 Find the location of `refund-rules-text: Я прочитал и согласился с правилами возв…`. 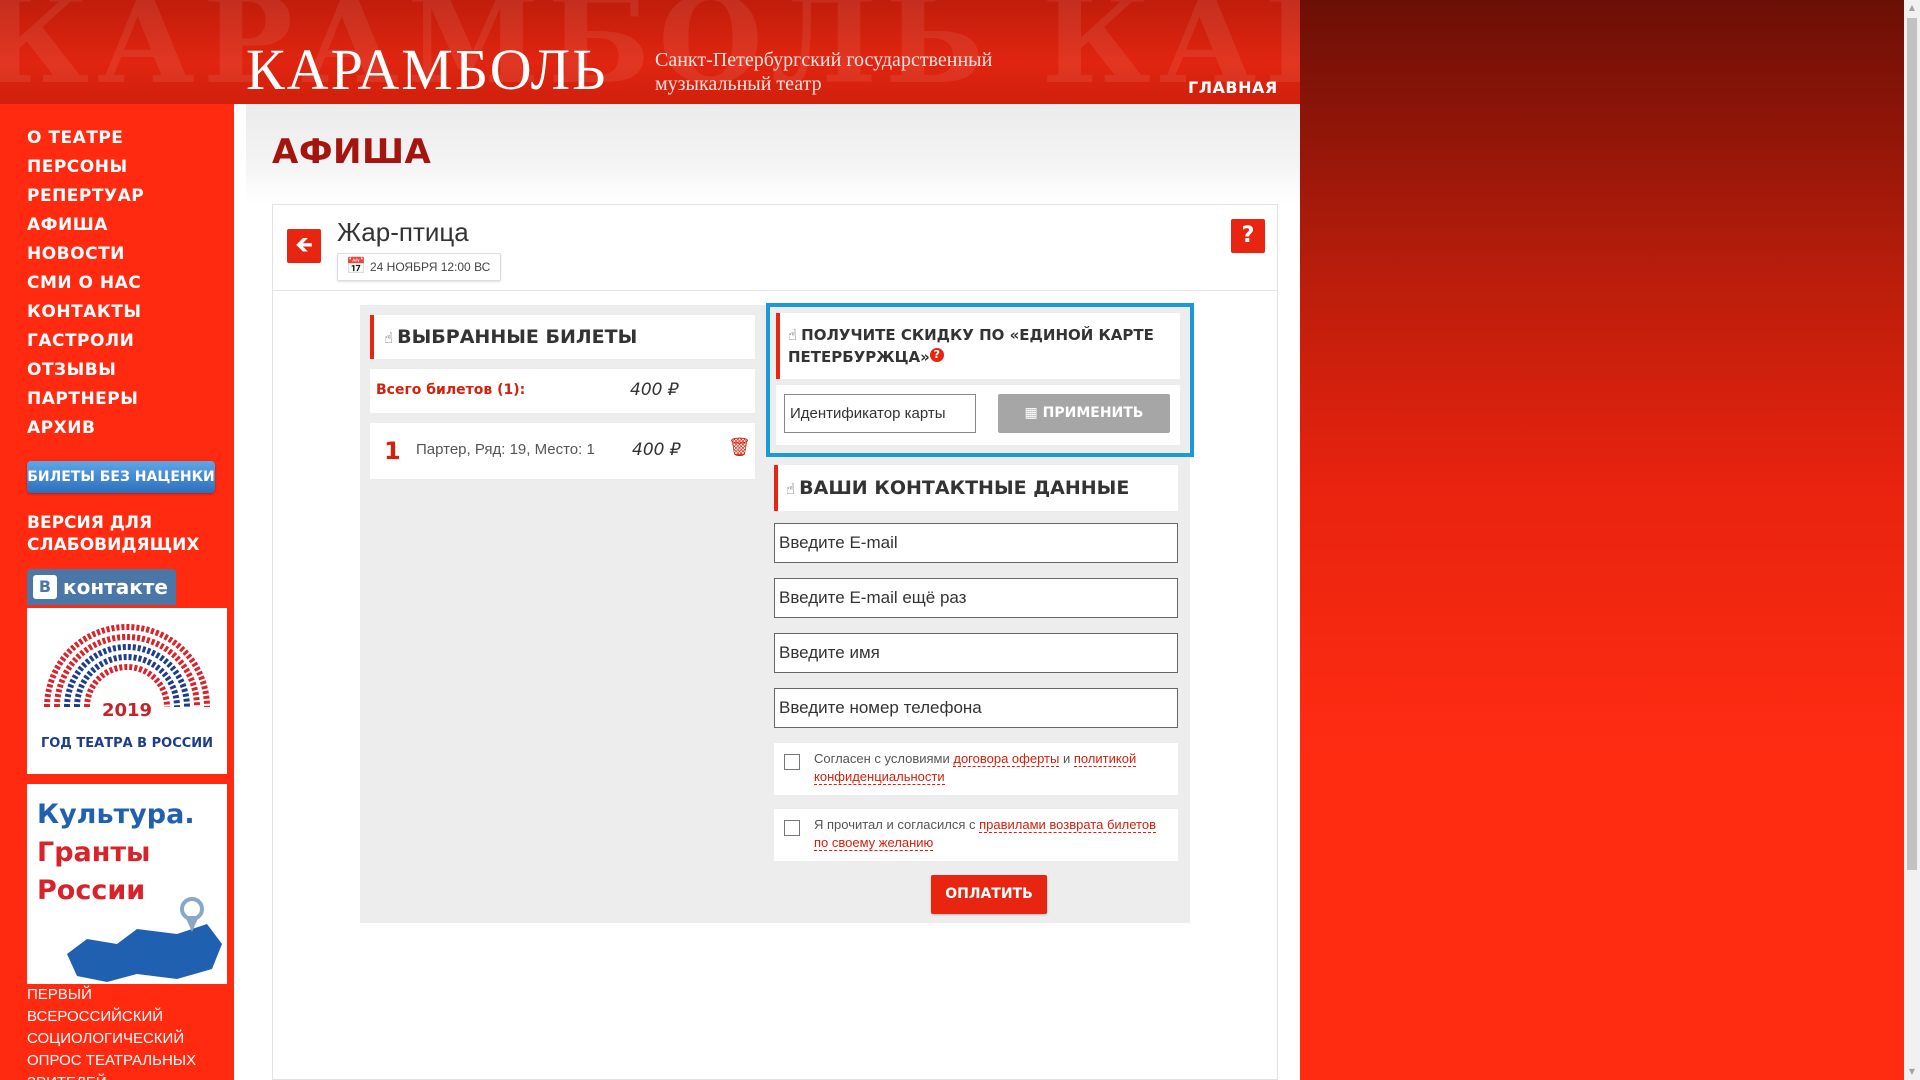

refund-rules-text: Я прочитал и согласился с правилами возв… is located at coordinates (992, 834).